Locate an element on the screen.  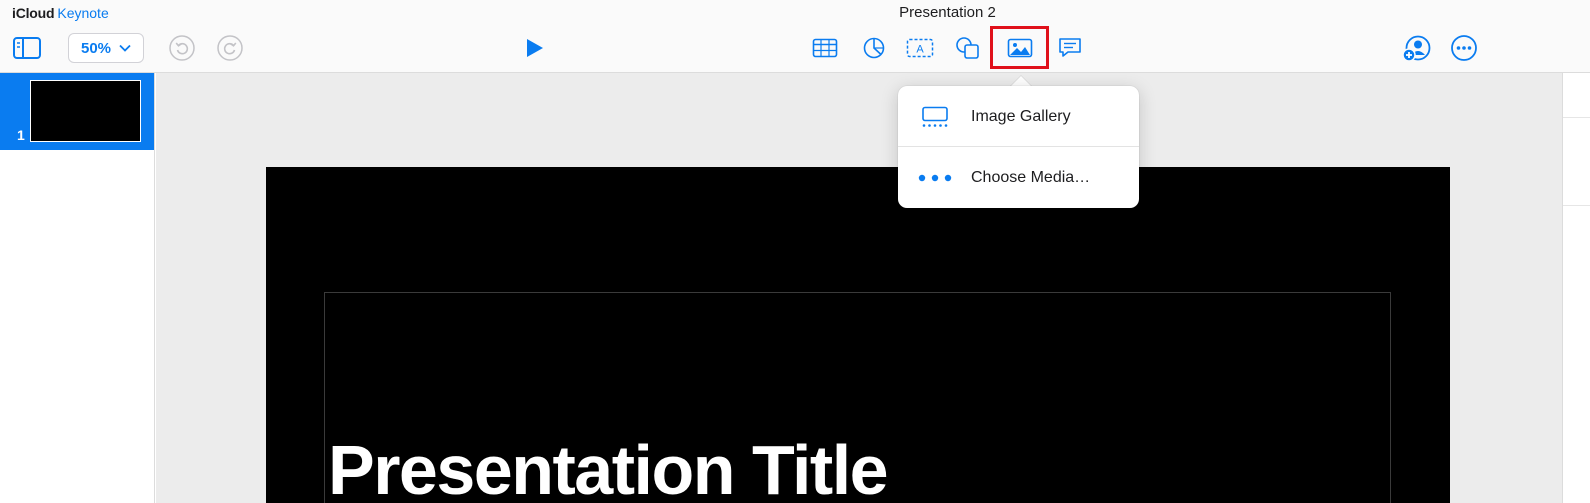
collaborate-icon is located at coordinates (1416, 48).